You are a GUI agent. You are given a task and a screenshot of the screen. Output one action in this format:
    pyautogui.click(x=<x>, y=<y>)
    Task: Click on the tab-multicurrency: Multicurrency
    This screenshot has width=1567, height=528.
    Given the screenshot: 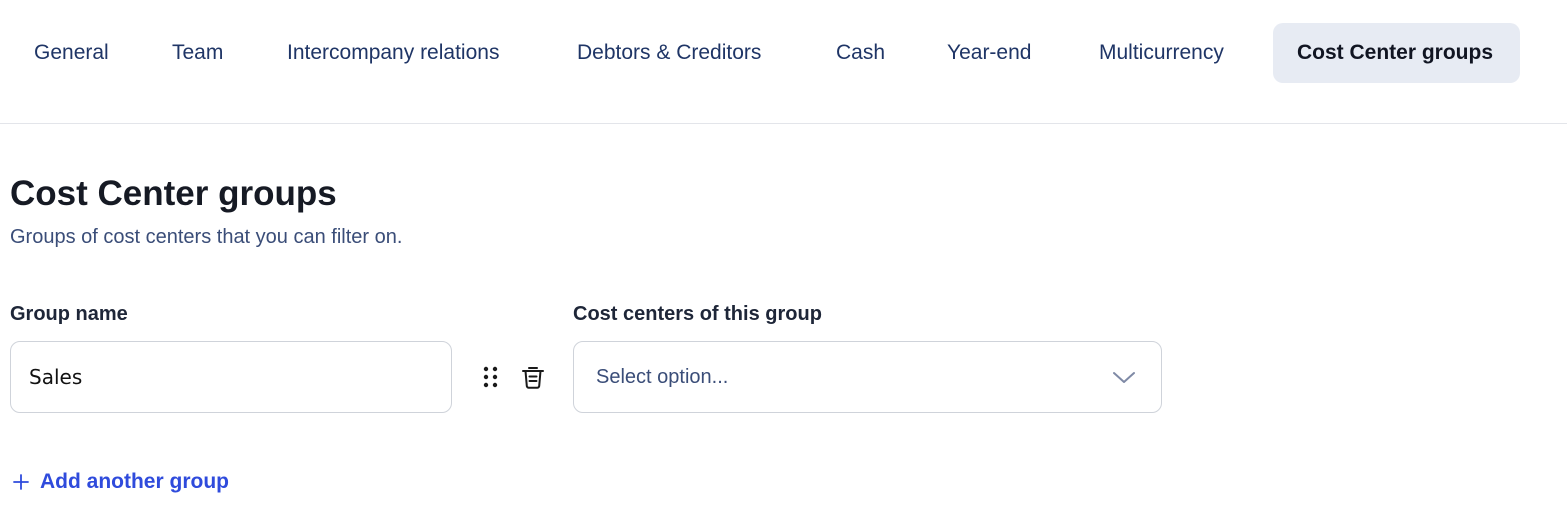 What is the action you would take?
    pyautogui.click(x=1161, y=53)
    